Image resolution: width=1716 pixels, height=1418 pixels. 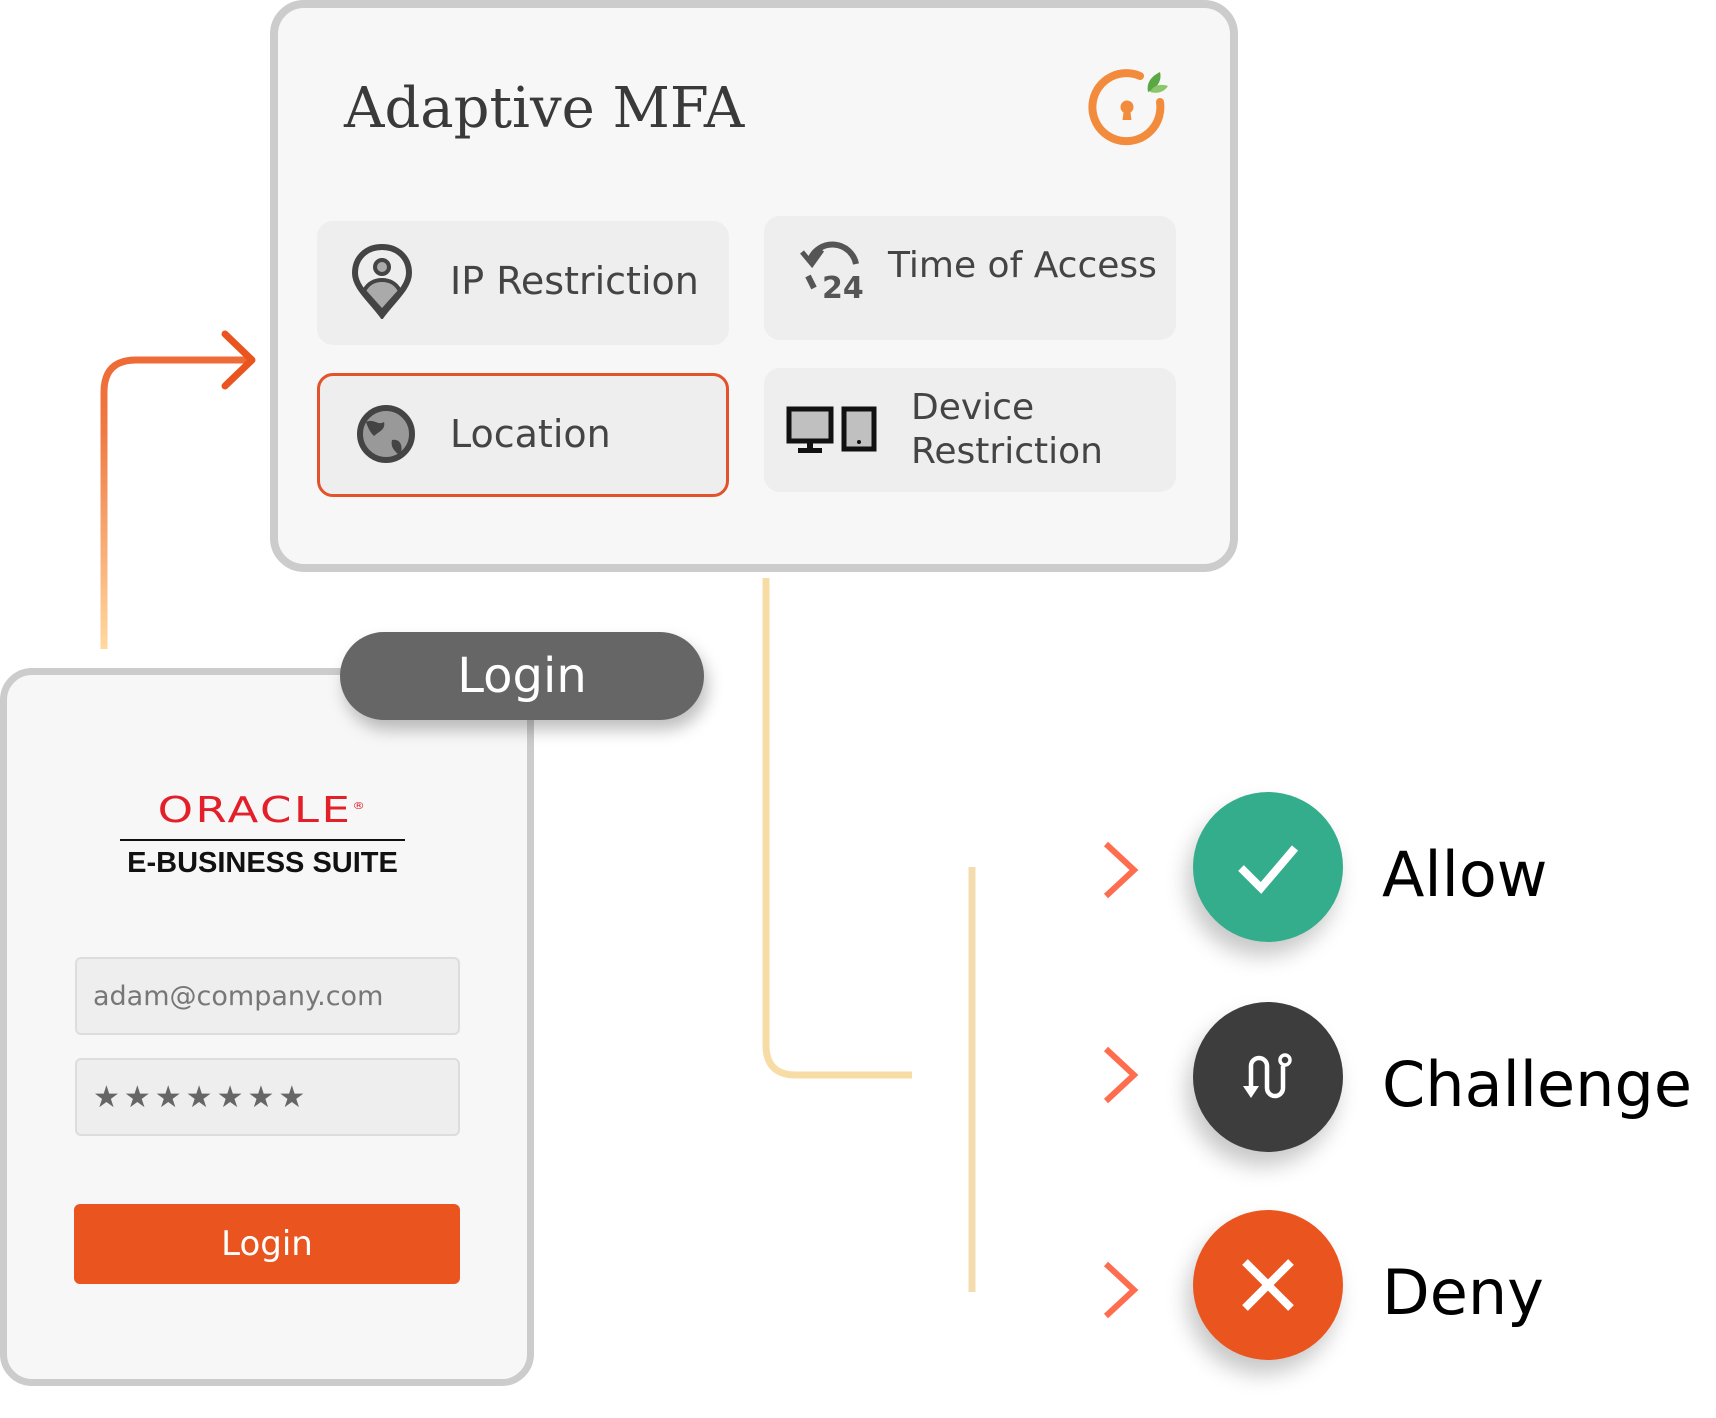 What do you see at coordinates (1128, 107) in the screenshot?
I see `keyhole-logo-icon` at bounding box center [1128, 107].